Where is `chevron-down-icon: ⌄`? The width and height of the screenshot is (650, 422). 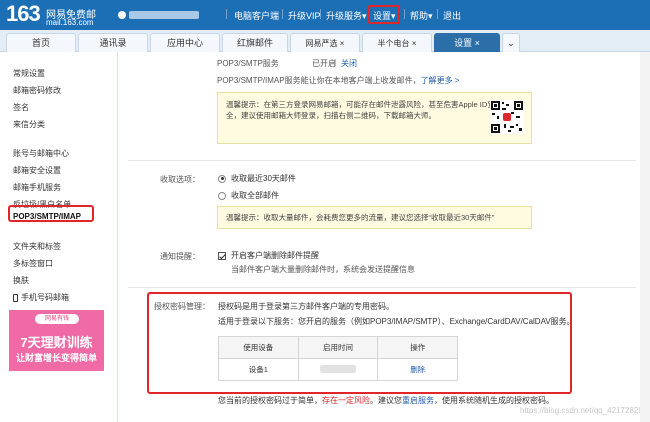 chevron-down-icon: ⌄ is located at coordinates (511, 43).